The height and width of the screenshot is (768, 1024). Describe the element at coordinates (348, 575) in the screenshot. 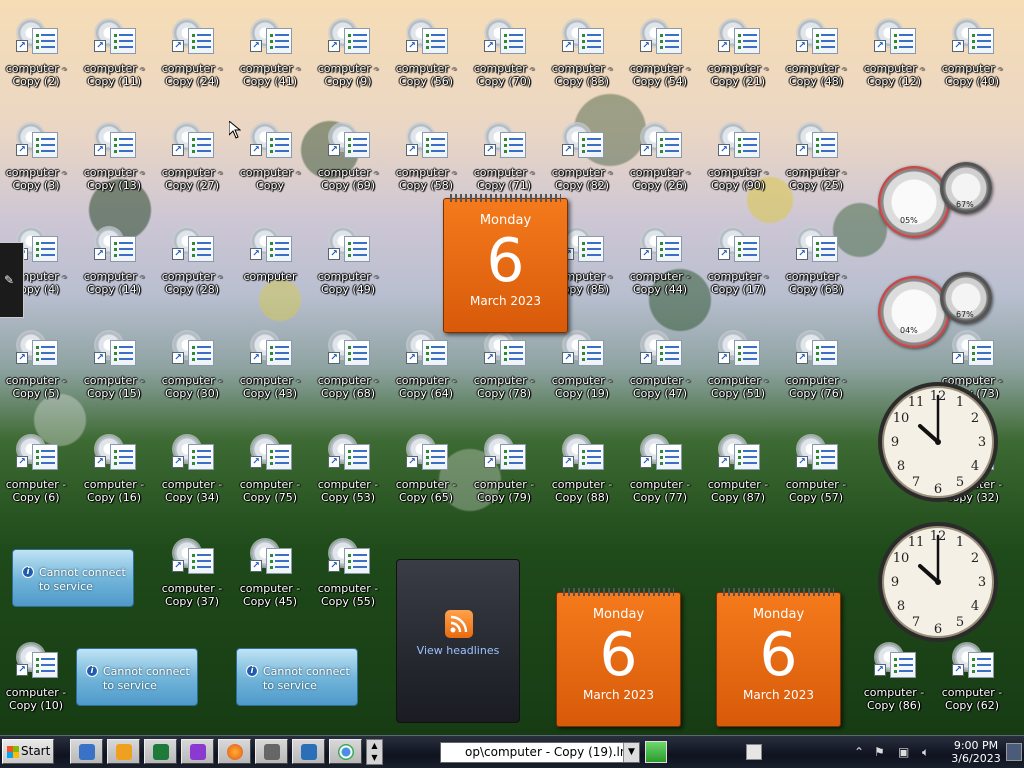

I see `desktop-shortcut: ↗ computer - Copy (55)` at that location.